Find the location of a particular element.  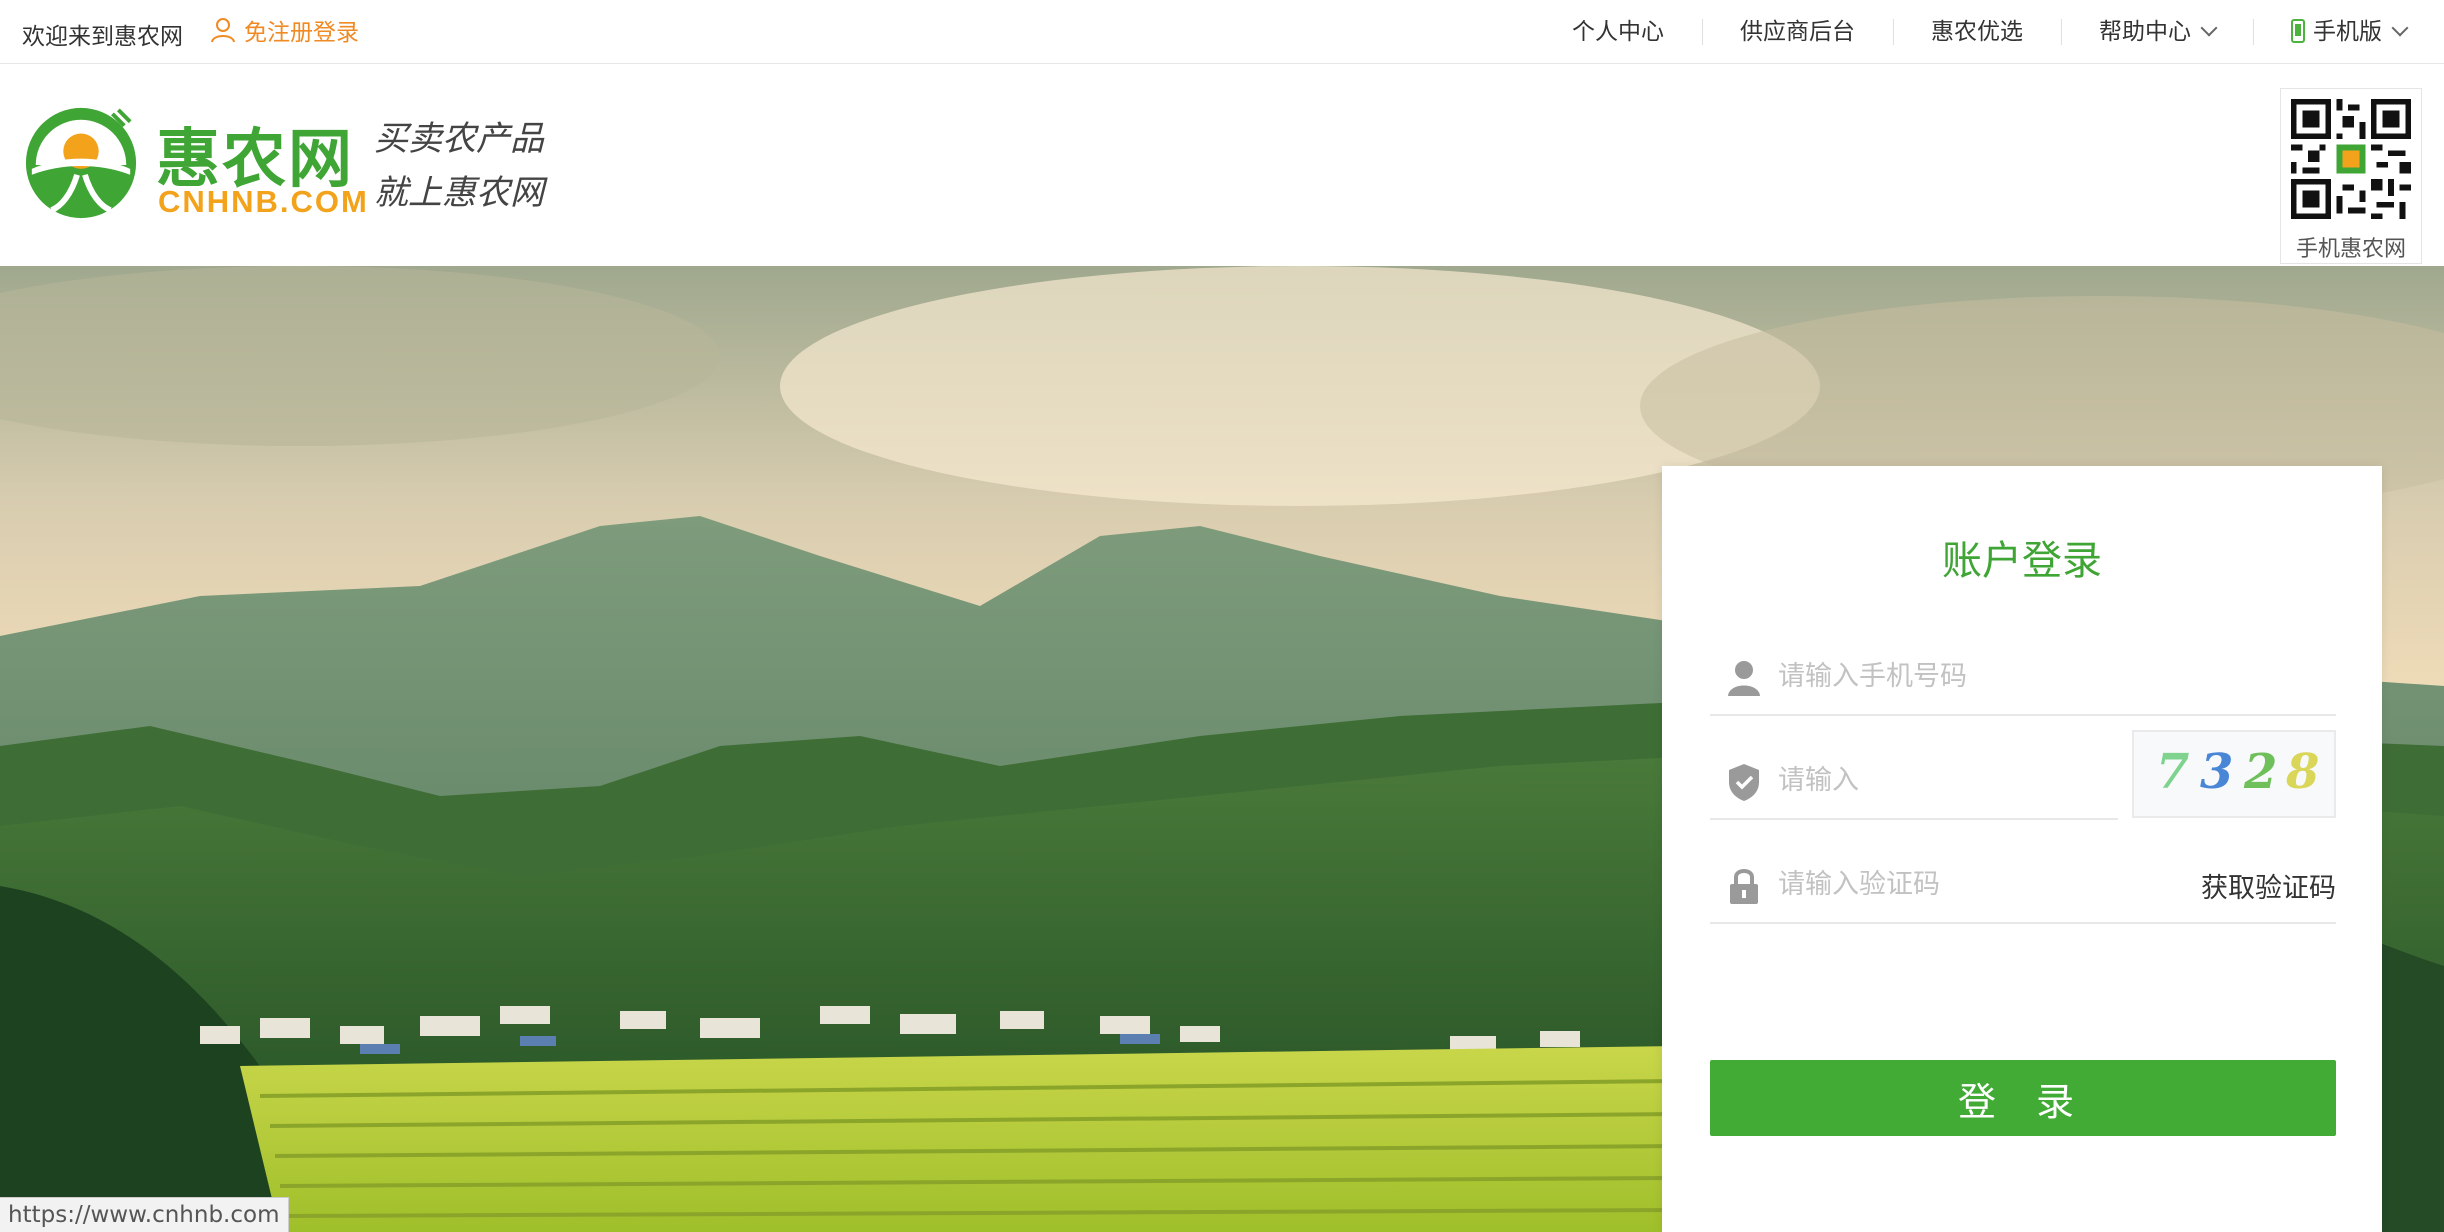

status-url: https://www.cnhnb.com is located at coordinates (144, 1214).